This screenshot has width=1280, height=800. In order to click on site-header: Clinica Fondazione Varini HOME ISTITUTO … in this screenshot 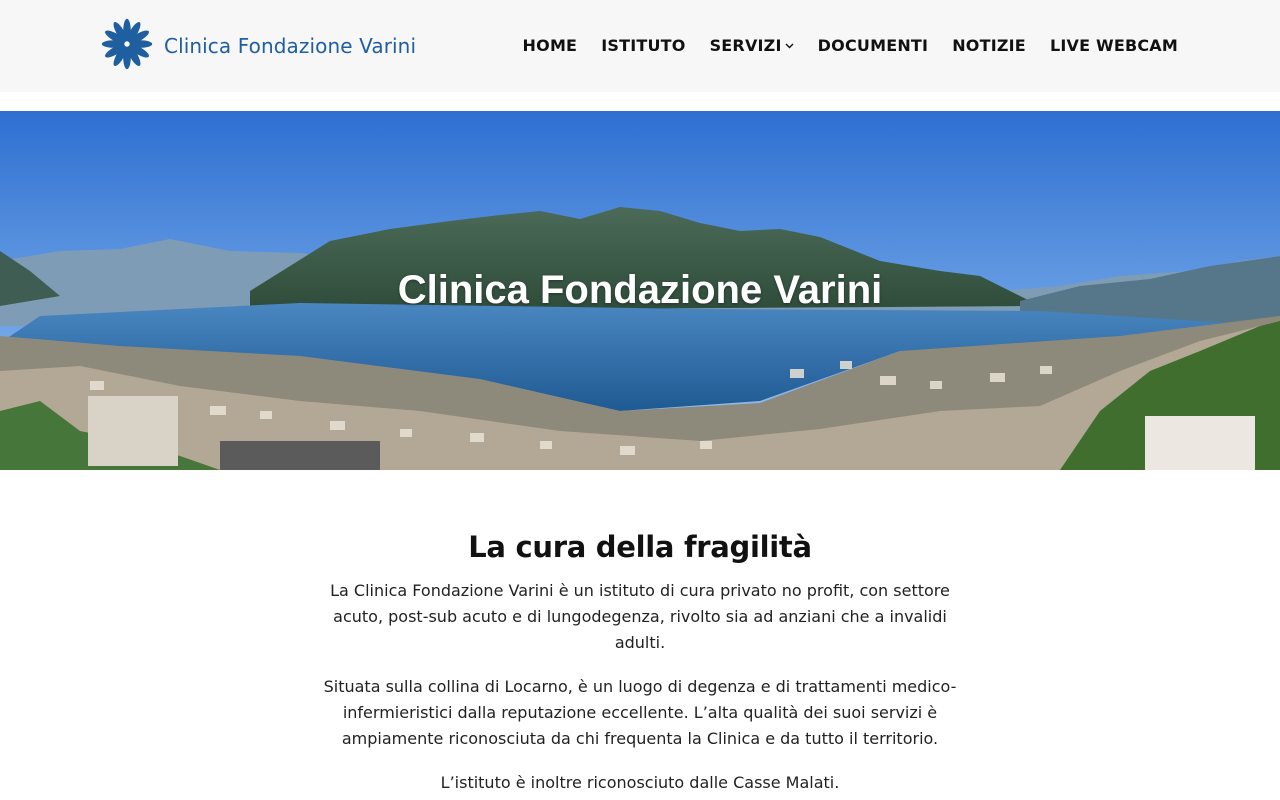, I will do `click(640, 46)`.